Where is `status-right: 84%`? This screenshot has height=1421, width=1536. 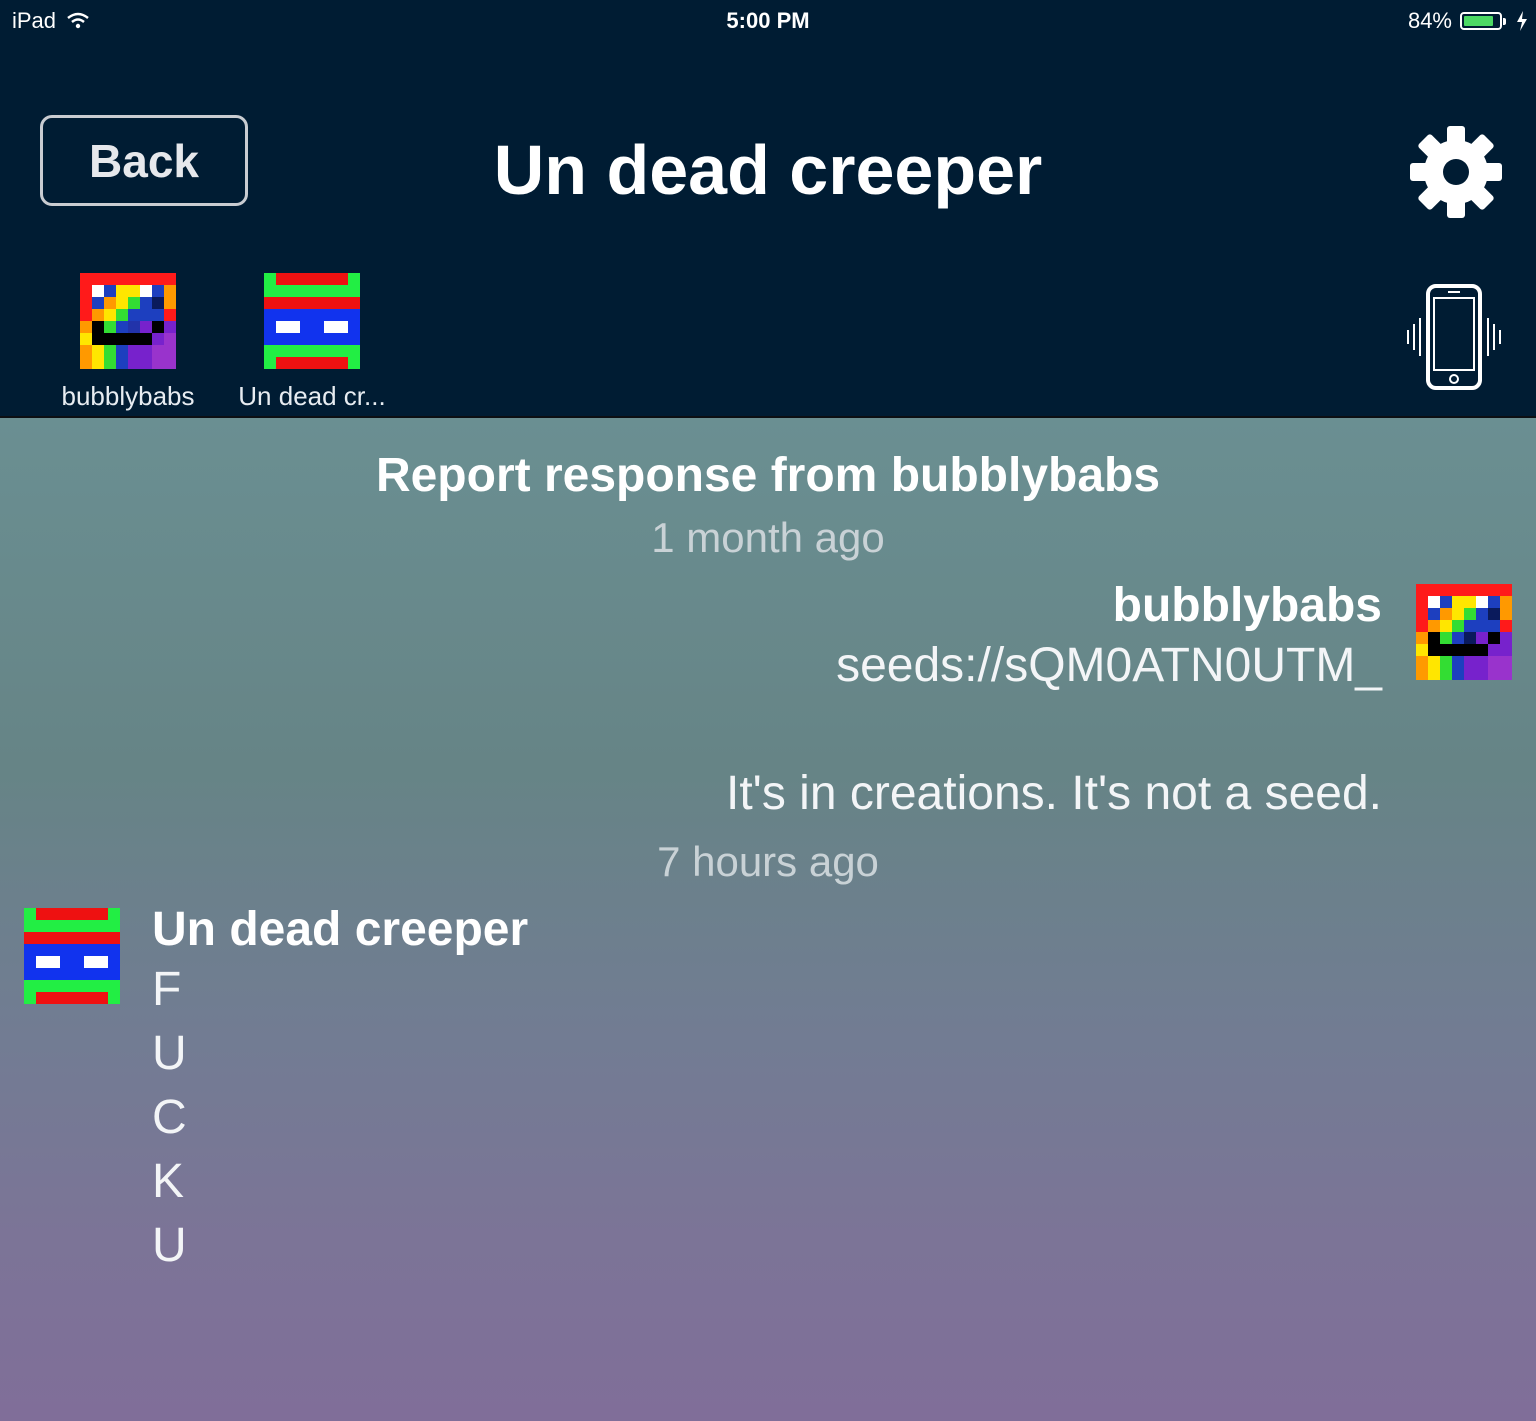 status-right: 84% is located at coordinates (1468, 21).